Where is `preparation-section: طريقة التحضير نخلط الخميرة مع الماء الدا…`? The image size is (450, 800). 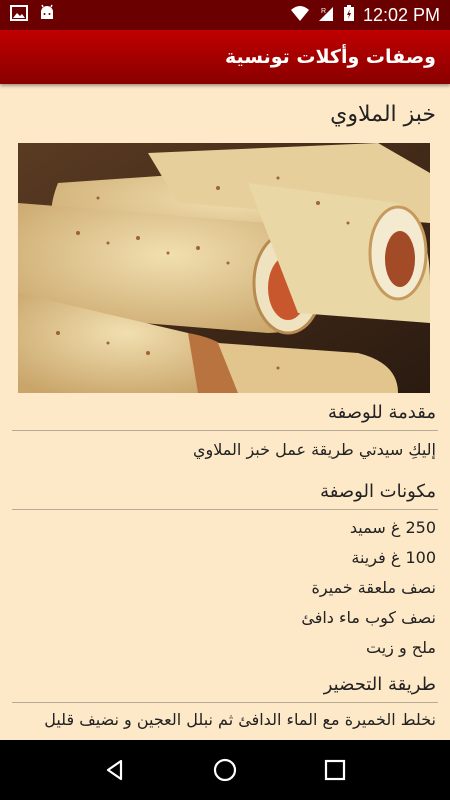
preparation-section: طريقة التحضير نخلط الخميرة مع الماء الدا… is located at coordinates (225, 704).